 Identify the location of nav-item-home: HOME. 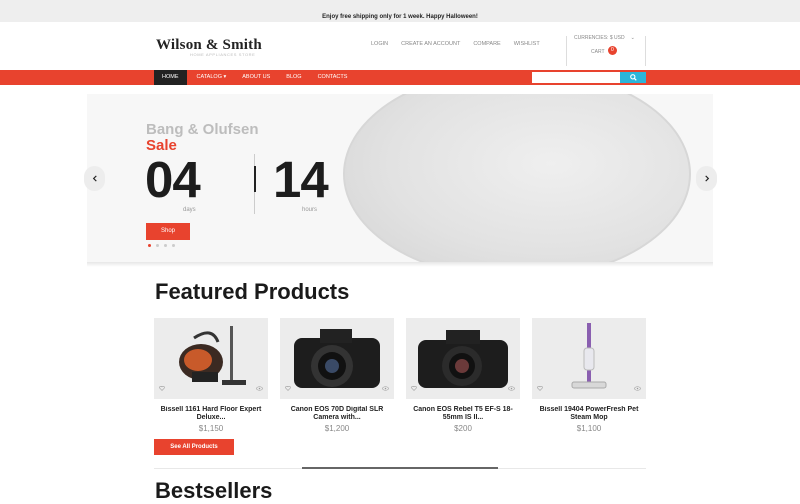
(170, 77).